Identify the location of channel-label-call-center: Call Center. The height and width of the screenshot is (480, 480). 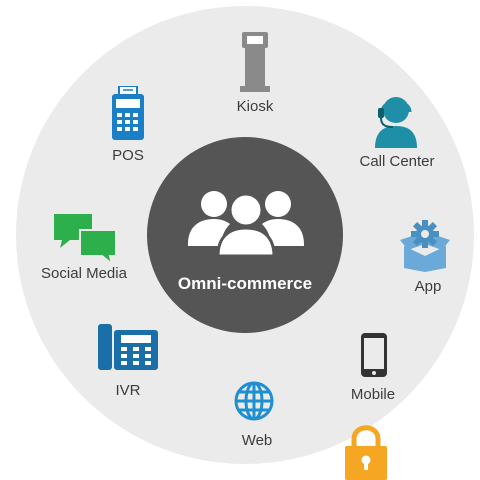
(397, 161).